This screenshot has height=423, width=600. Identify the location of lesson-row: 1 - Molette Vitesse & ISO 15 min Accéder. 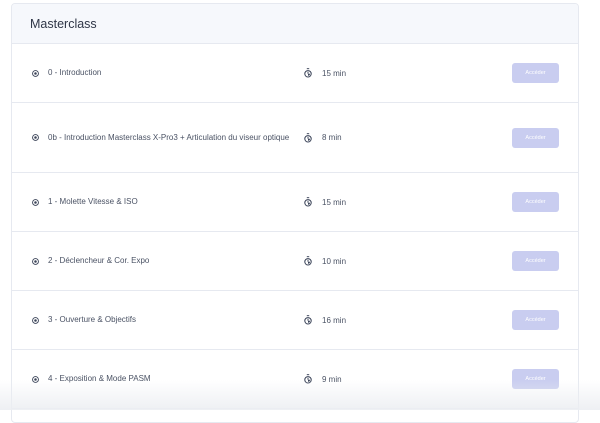
(295, 202).